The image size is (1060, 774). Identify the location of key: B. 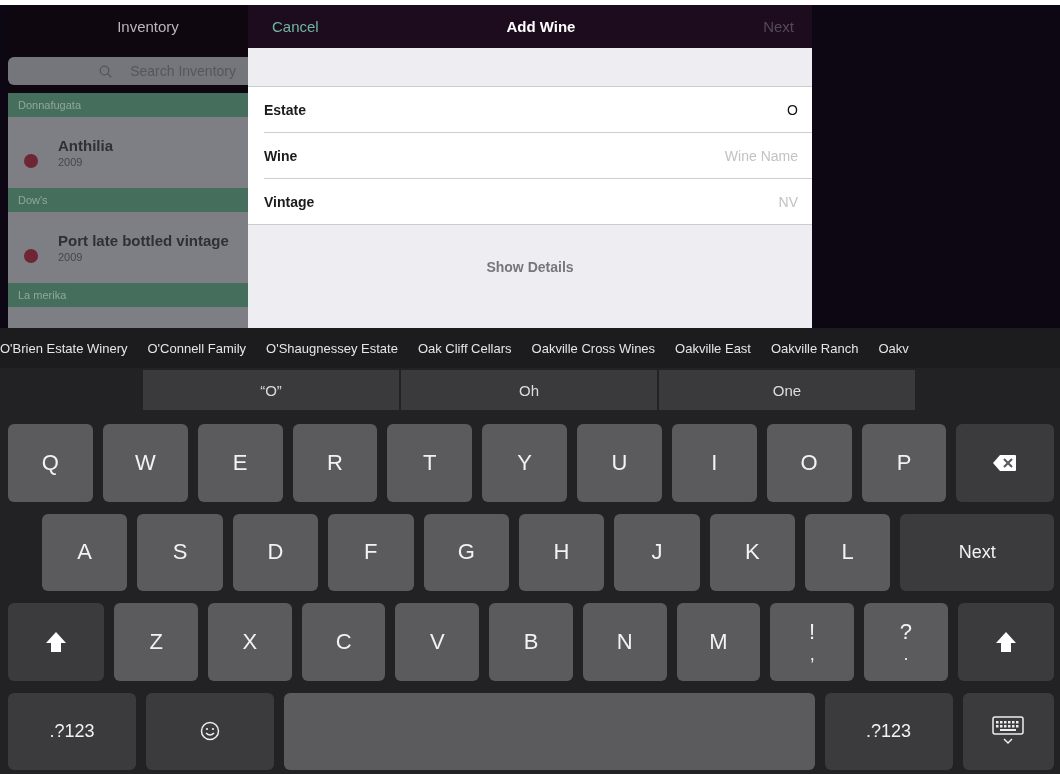
(531, 642).